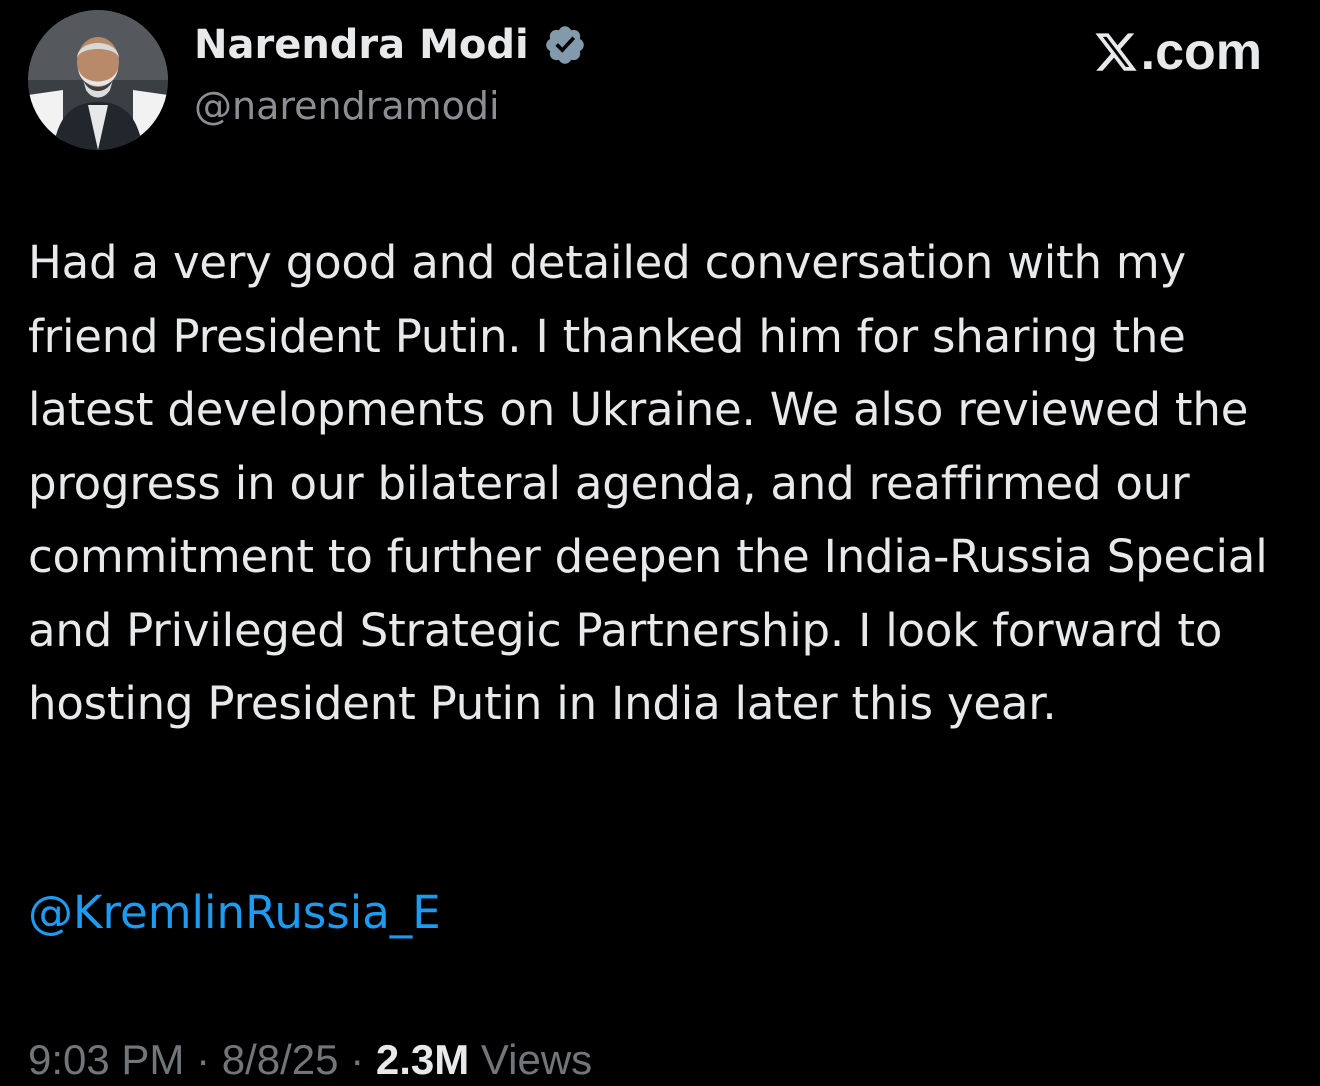 The image size is (1320, 1086). I want to click on author-name-row: Narendra Modi, so click(390, 45).